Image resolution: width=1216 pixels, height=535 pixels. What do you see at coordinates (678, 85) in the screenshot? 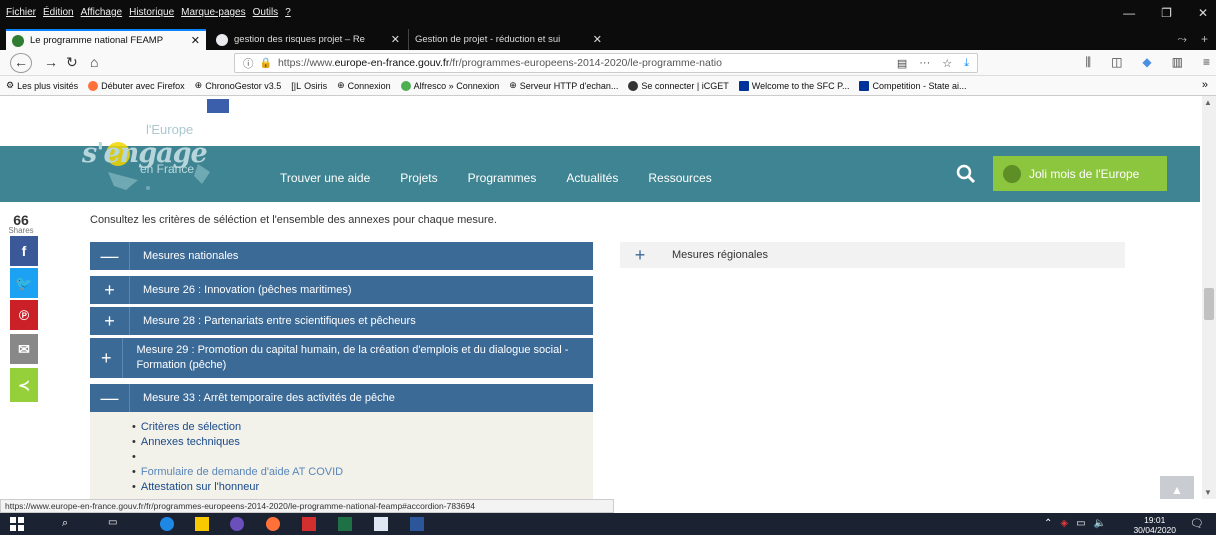
I see `bookmark-icget: Se connecter | iCGET` at bounding box center [678, 85].